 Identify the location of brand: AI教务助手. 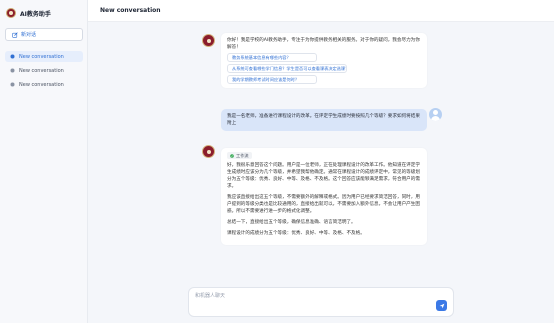
(28, 13).